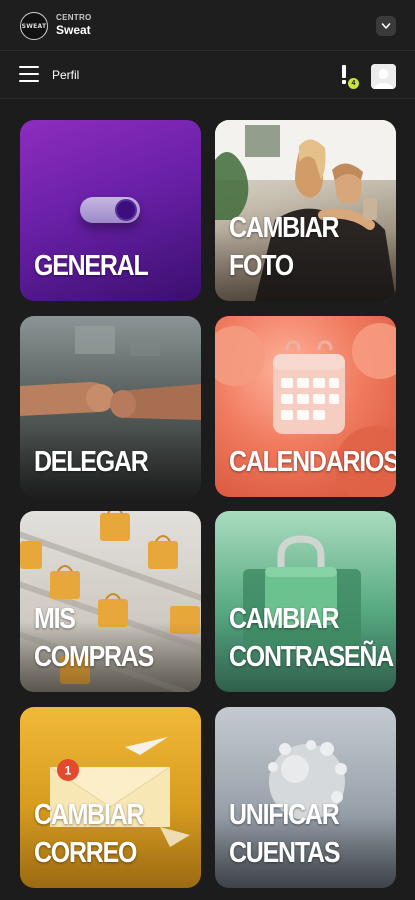 This screenshot has width=415, height=900. I want to click on tile-label: UNIFICAR CUENTAS, so click(284, 834).